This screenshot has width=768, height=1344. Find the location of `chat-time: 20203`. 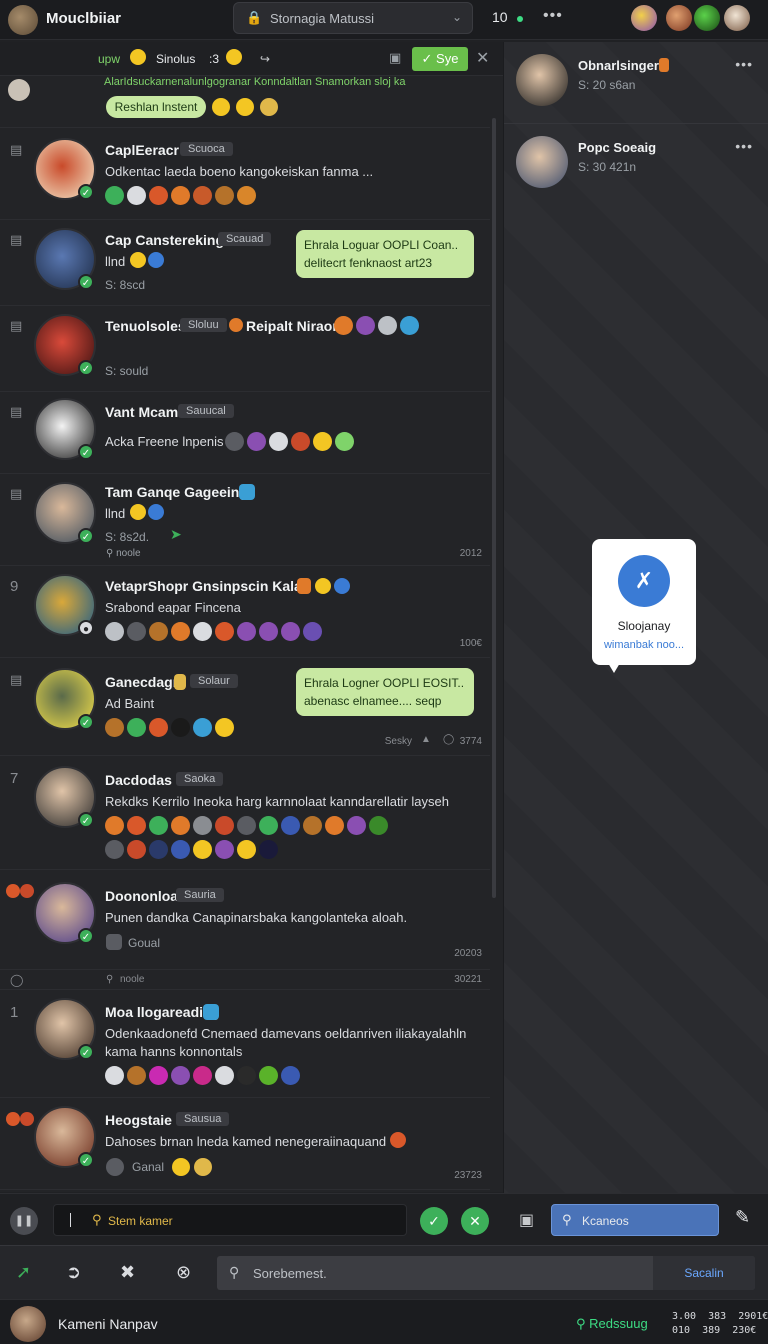

chat-time: 20203 is located at coordinates (468, 953).